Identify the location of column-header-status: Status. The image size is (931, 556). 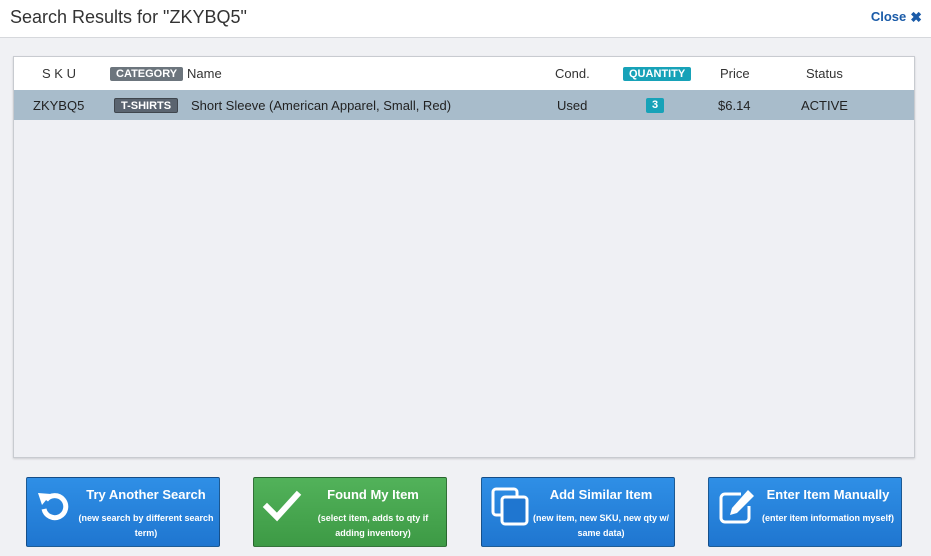
(824, 73).